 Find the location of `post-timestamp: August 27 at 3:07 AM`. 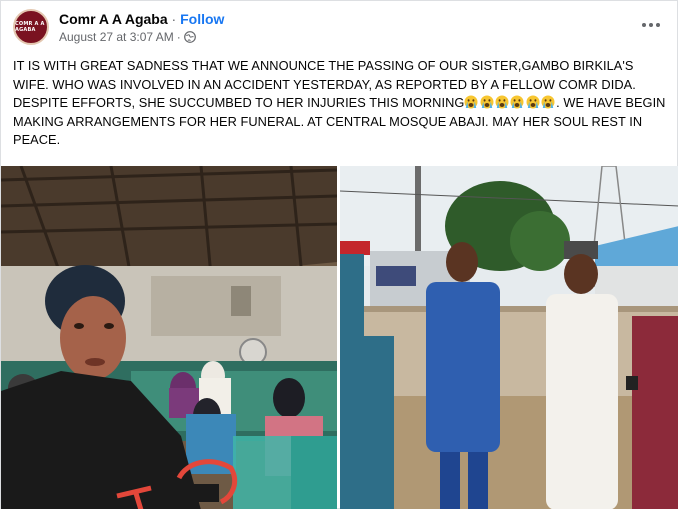

post-timestamp: August 27 at 3:07 AM is located at coordinates (116, 37).